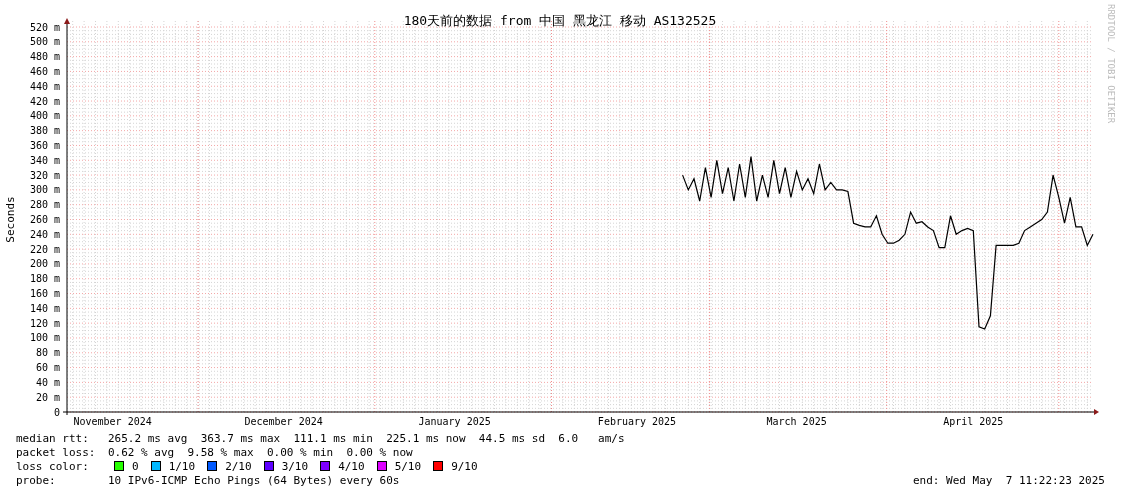 This screenshot has height=494, width=1121. I want to click on axis-label: December 2024, so click(283, 421).